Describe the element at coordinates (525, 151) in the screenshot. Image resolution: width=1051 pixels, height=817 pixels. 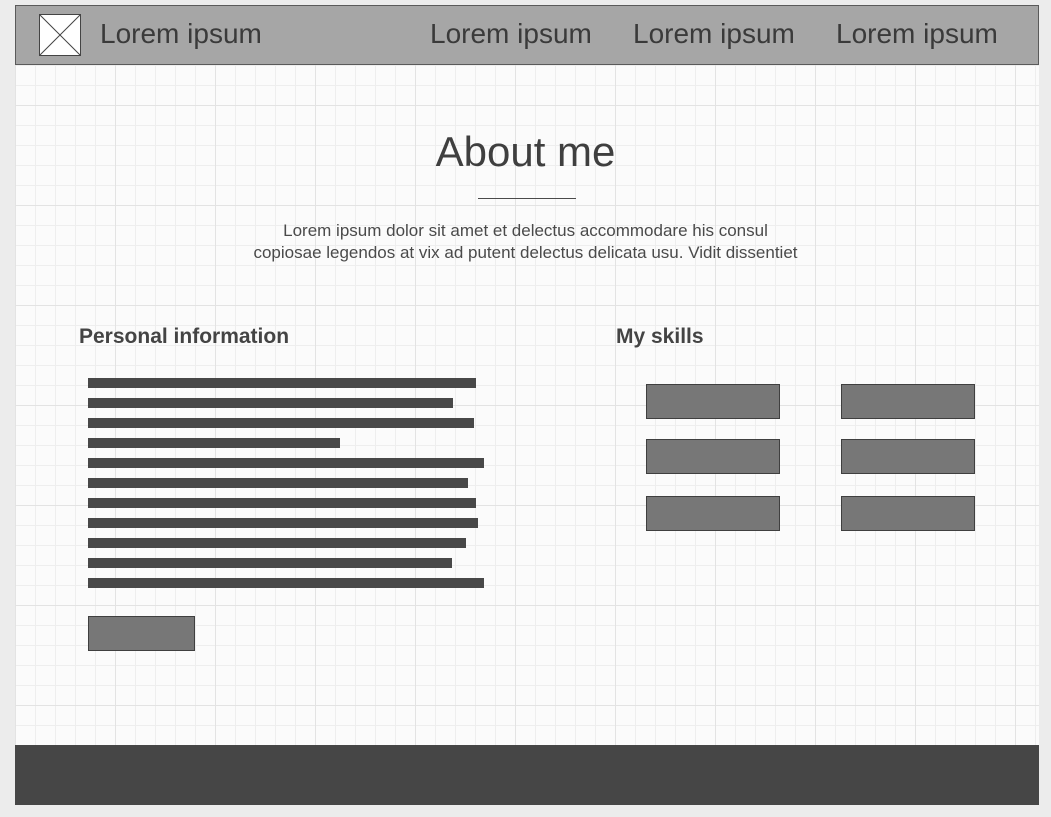
I see `page-title: About me` at that location.